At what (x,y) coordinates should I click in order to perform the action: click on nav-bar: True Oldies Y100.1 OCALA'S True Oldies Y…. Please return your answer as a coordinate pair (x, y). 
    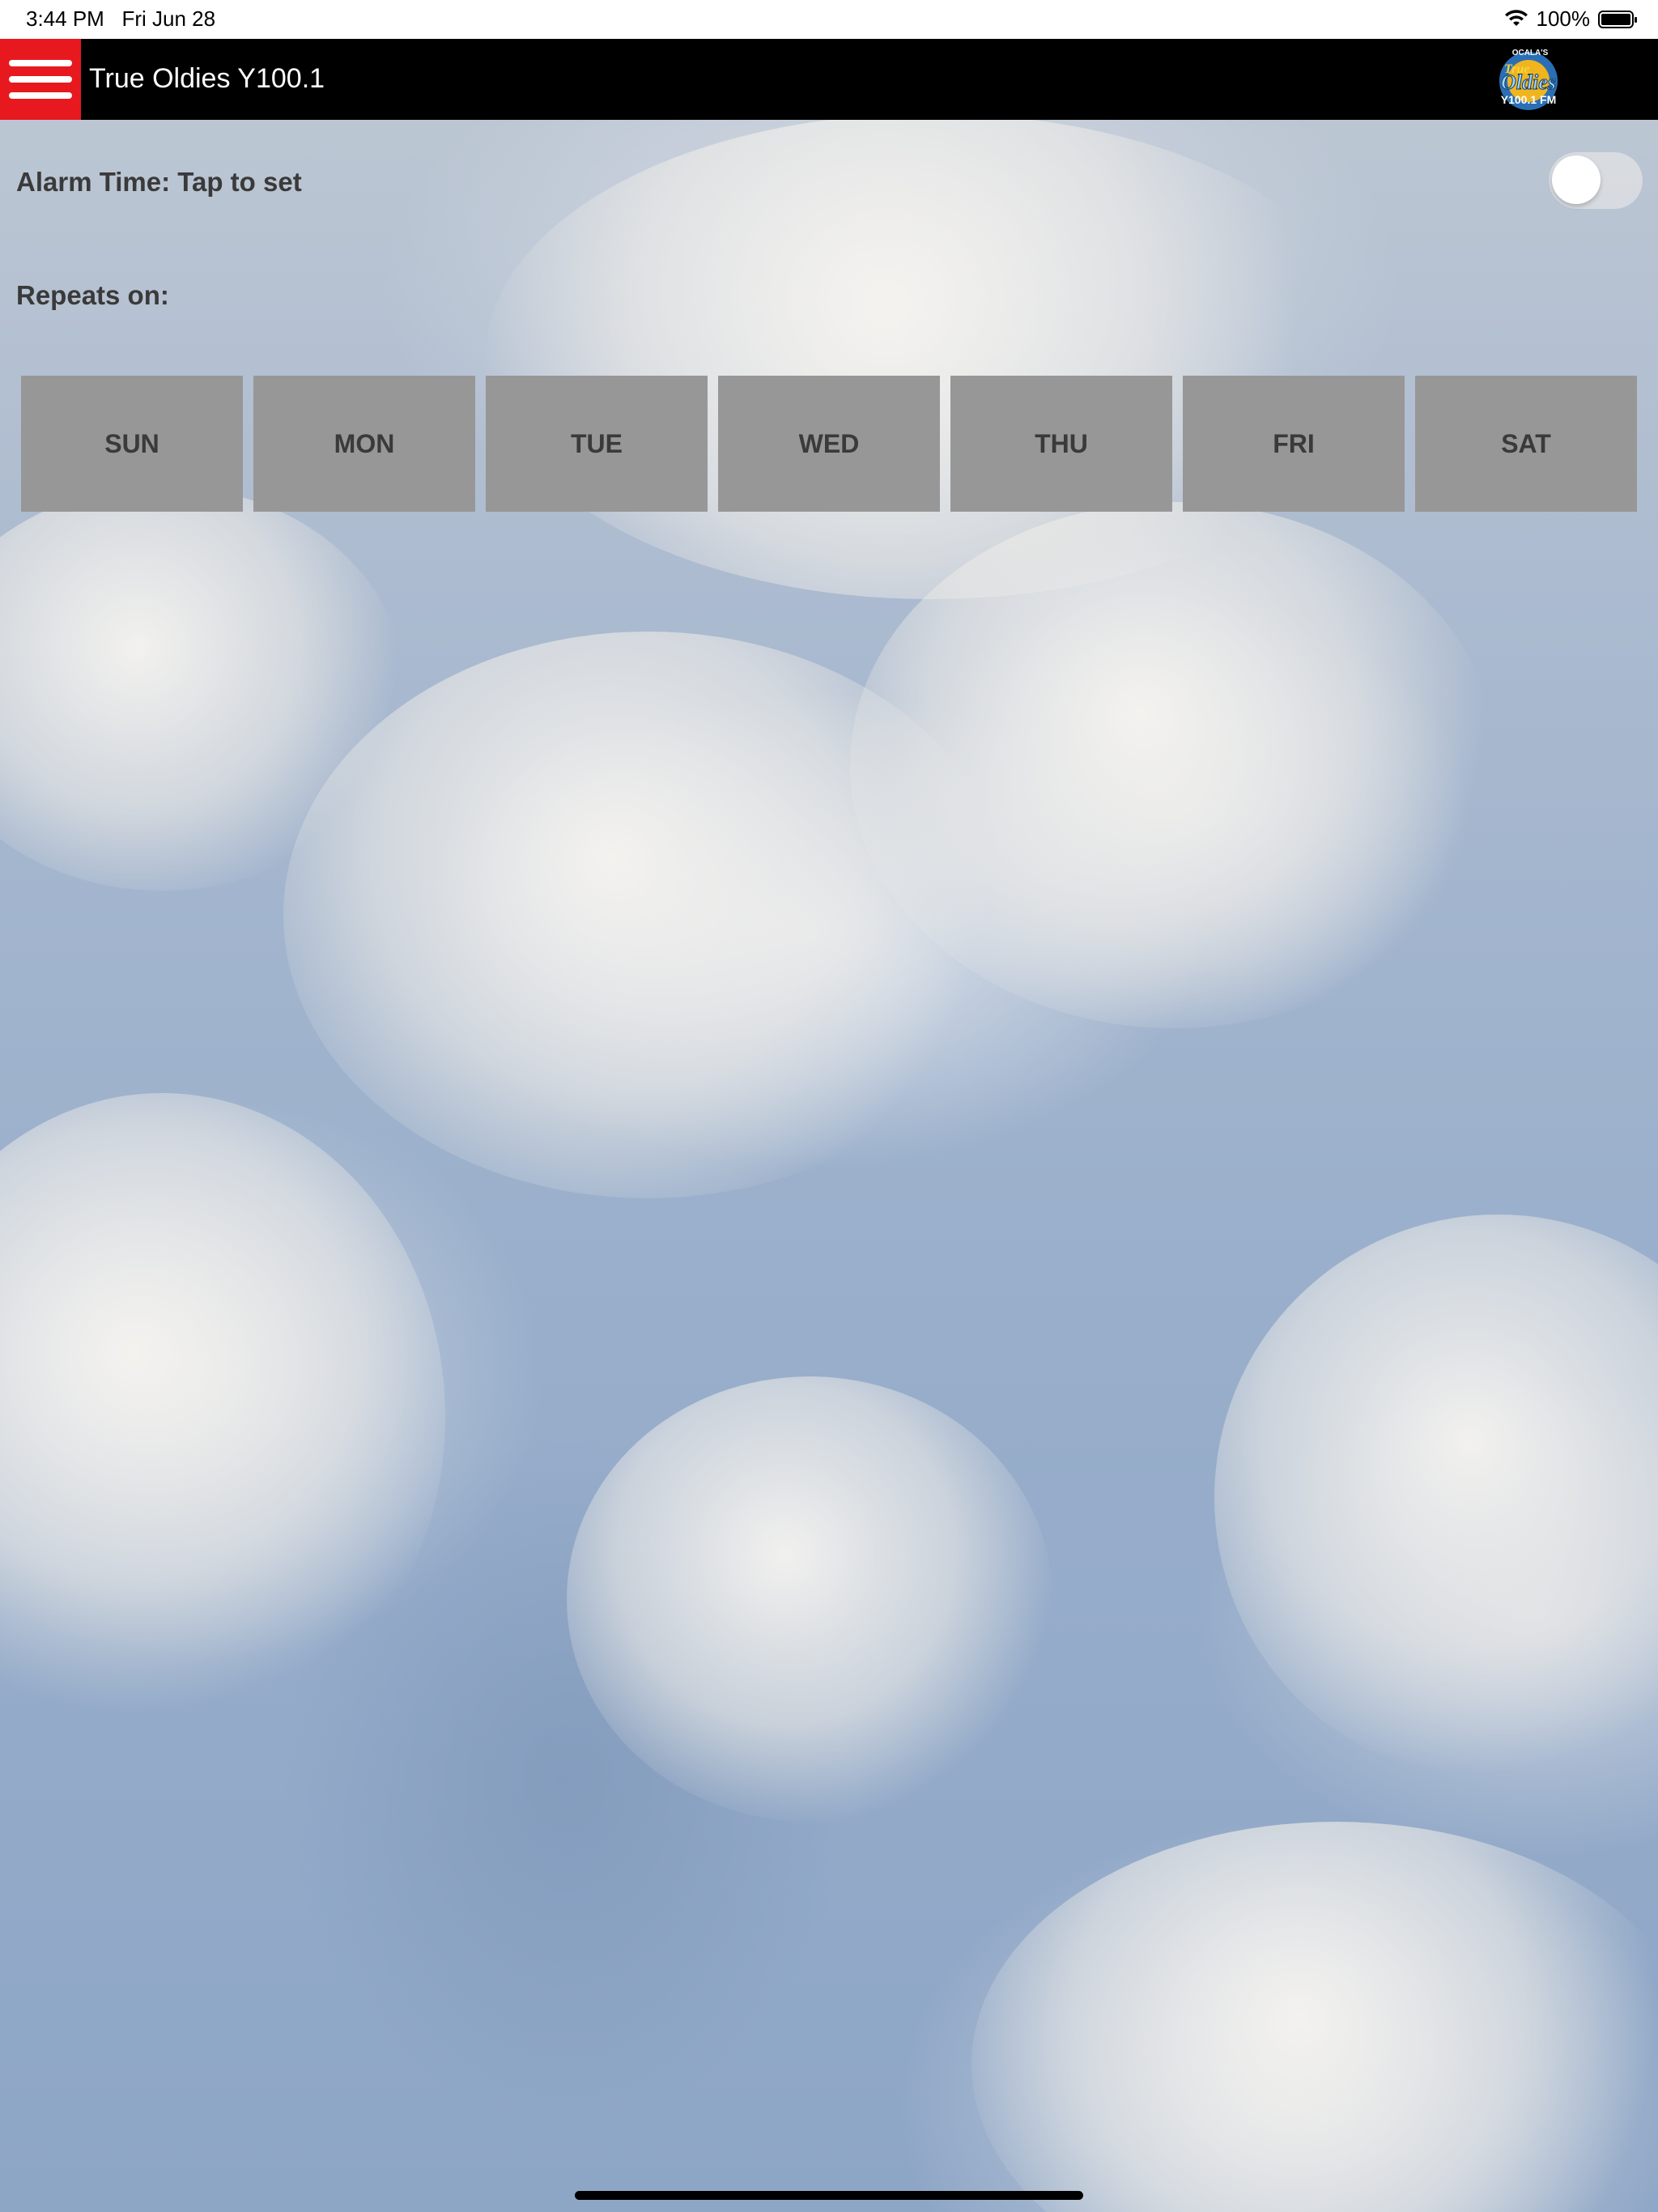
    Looking at the image, I should click on (829, 79).